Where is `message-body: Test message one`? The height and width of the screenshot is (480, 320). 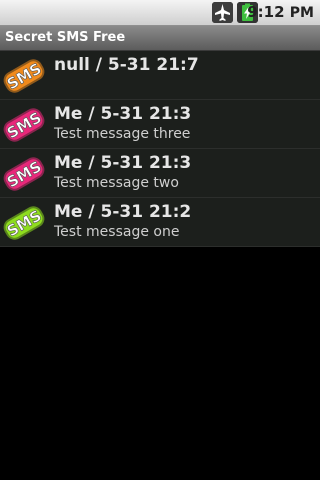
message-body: Test message one is located at coordinates (117, 232).